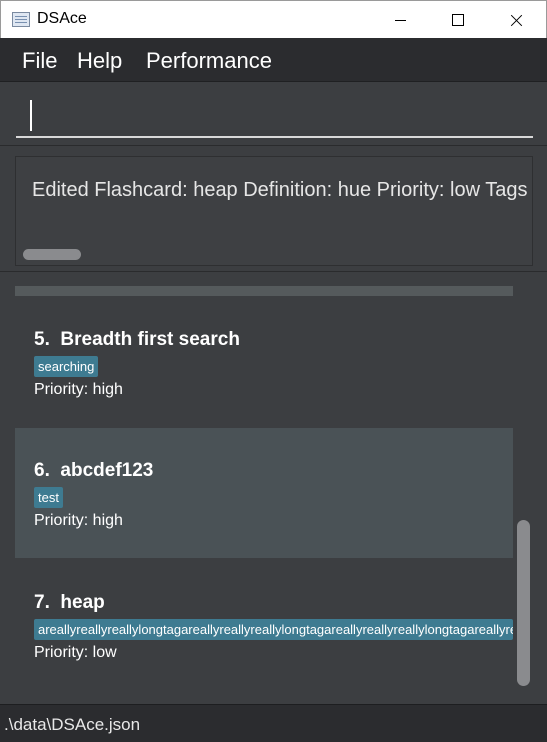  I want to click on card-title: 6. abcdef123, so click(94, 470).